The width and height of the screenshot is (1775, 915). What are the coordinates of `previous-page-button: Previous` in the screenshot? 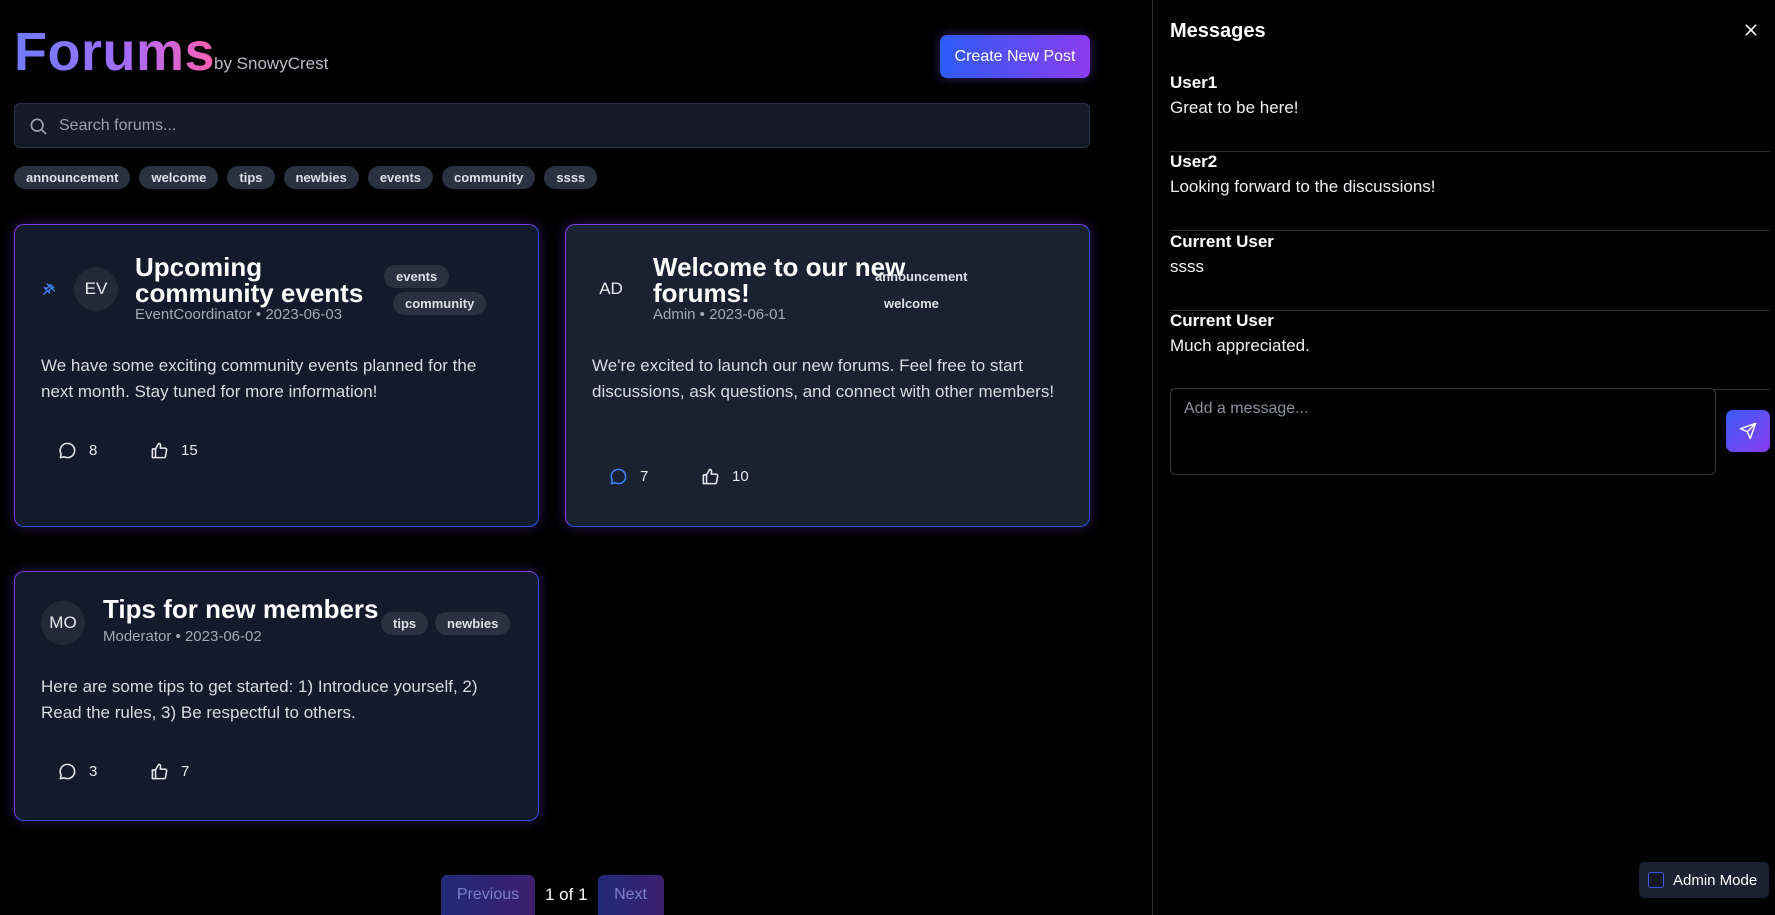 It's located at (488, 895).